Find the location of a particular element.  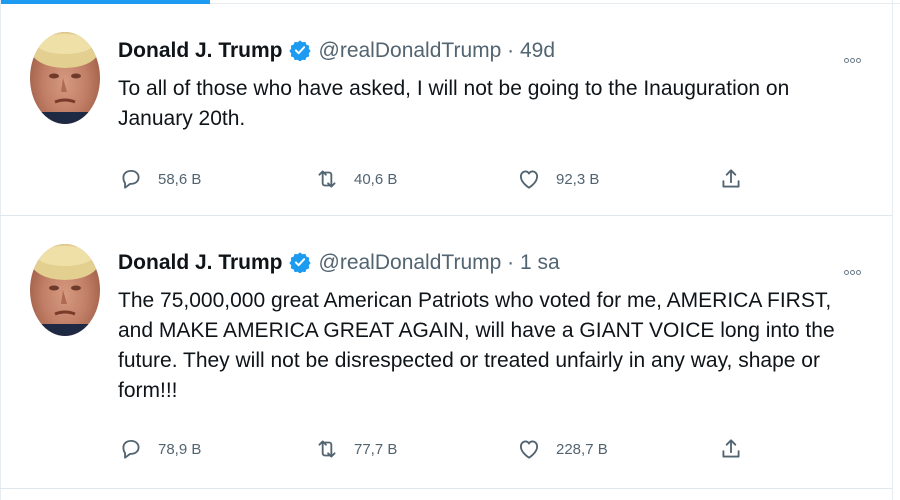

reply-button: 78,9 B is located at coordinates (159, 449).